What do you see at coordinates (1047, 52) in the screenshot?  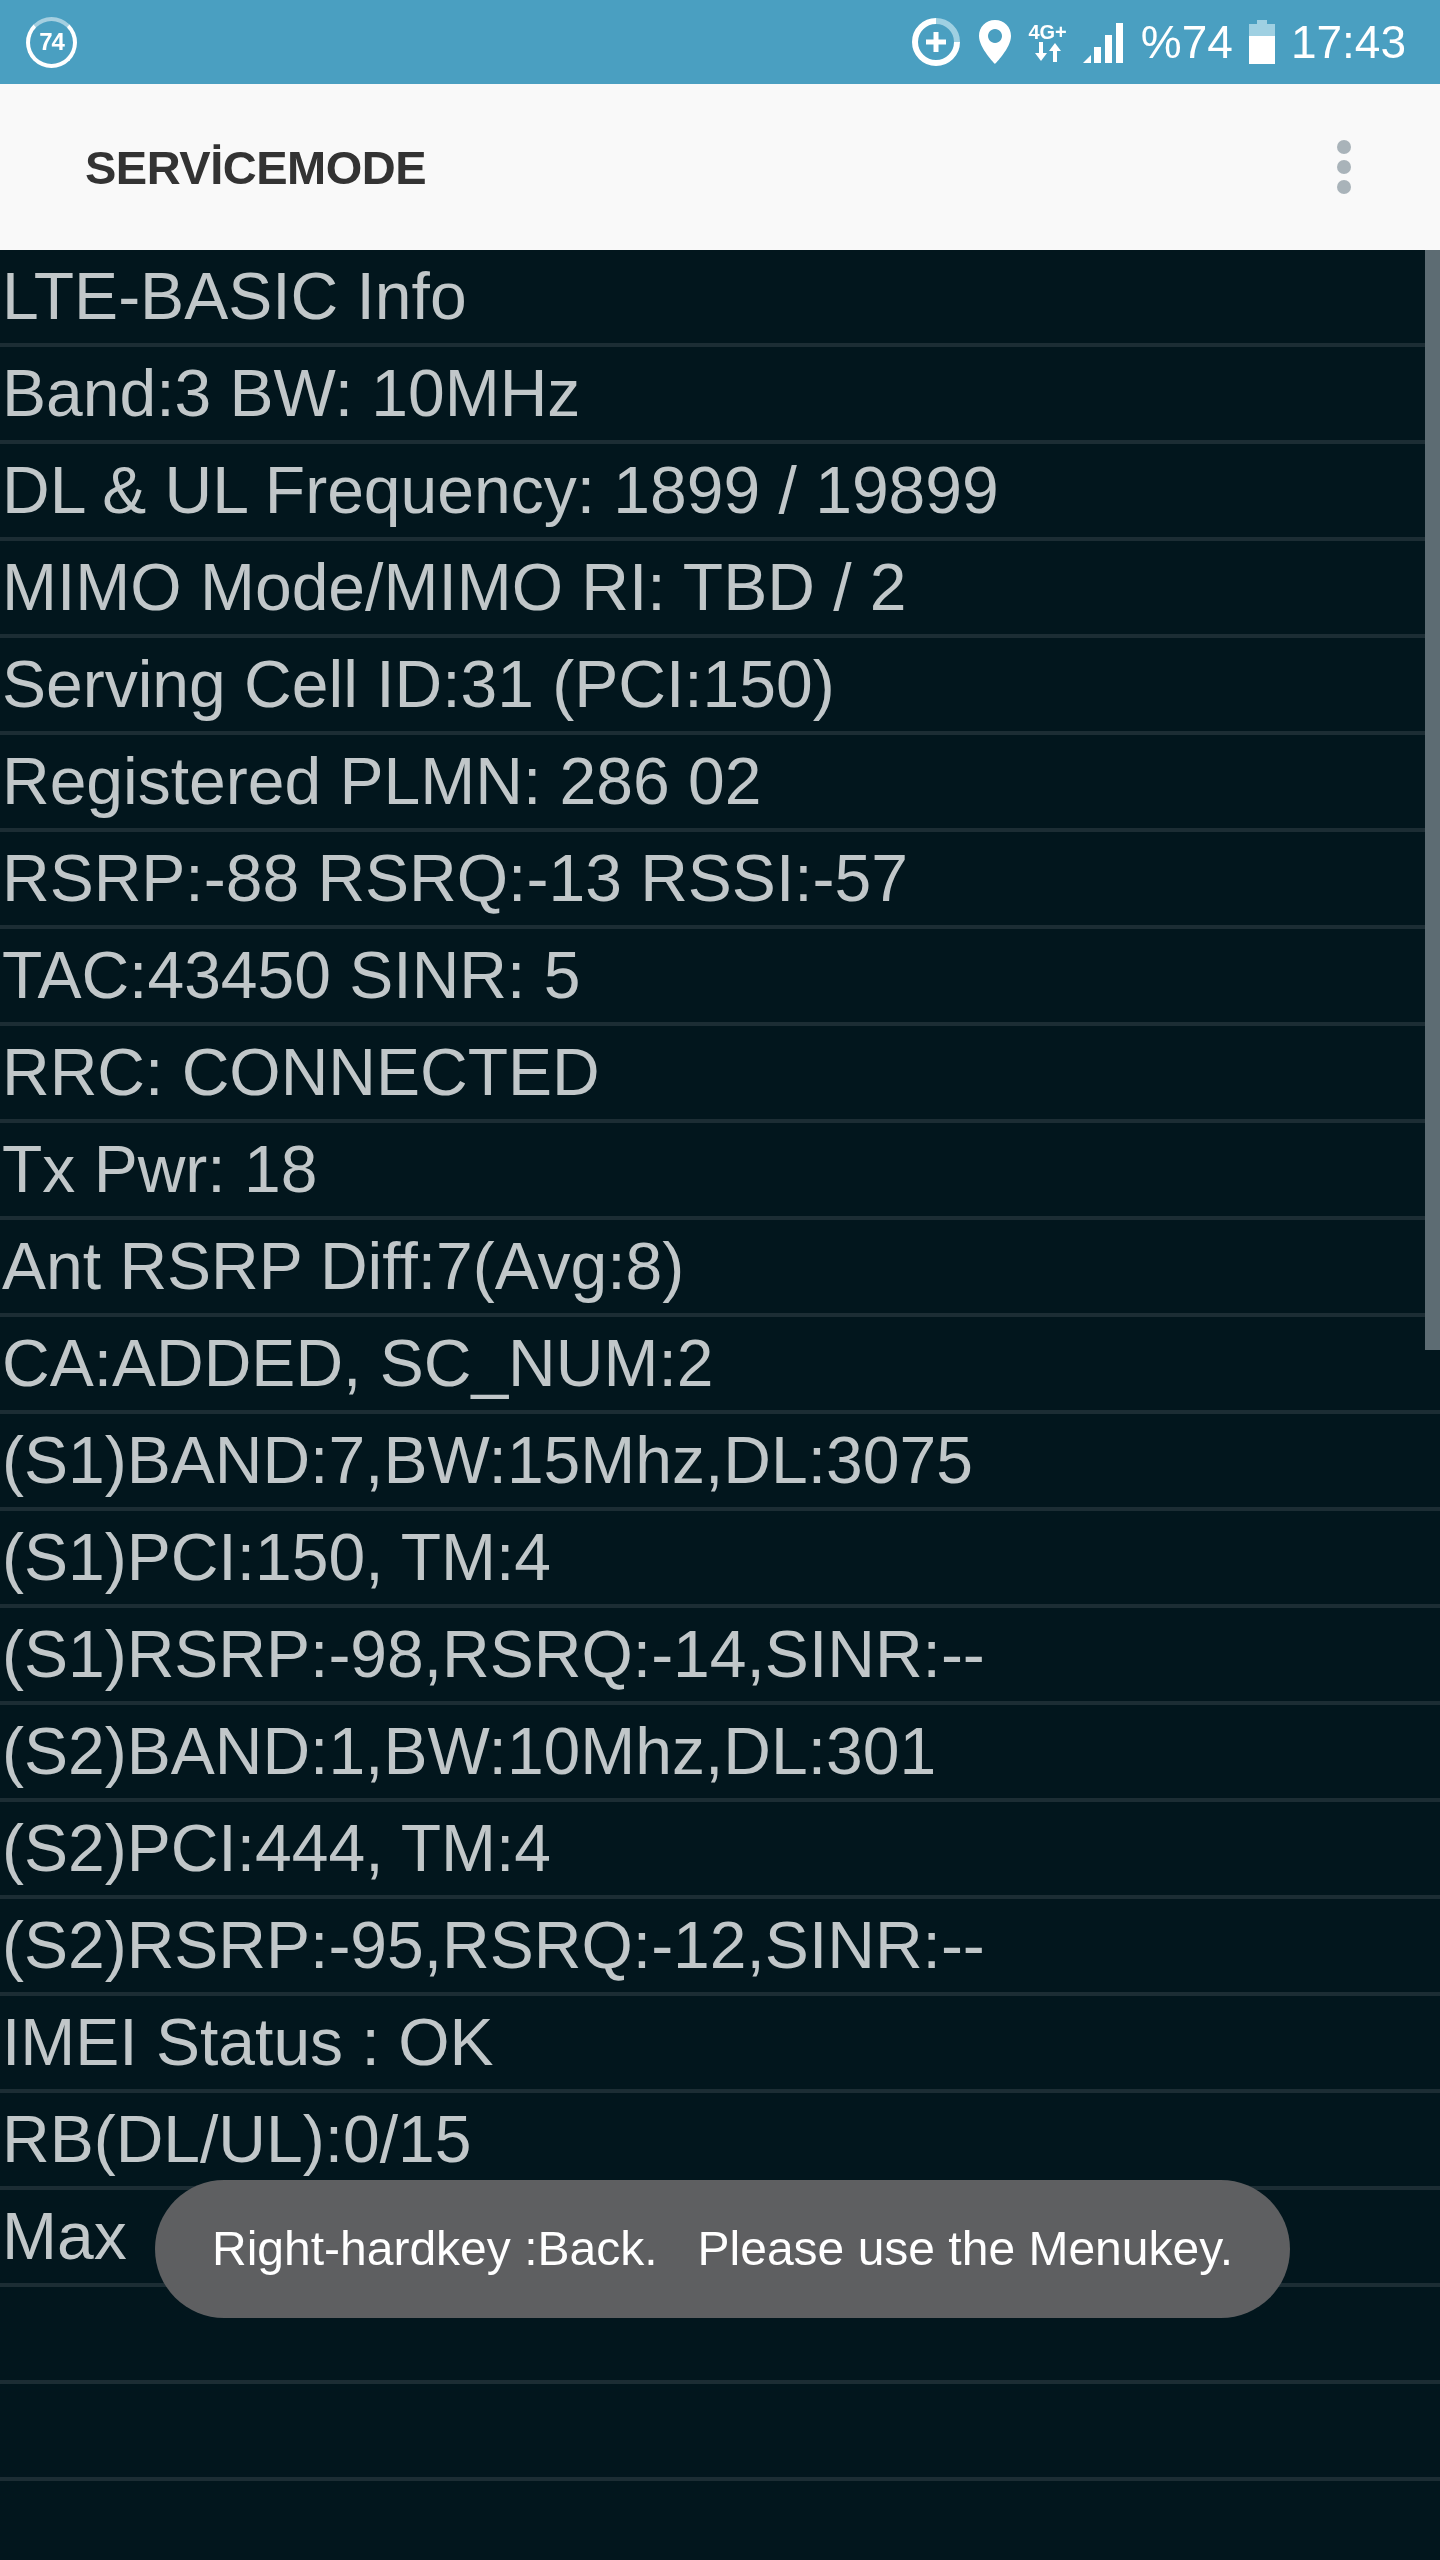 I see `data-arrows-icon` at bounding box center [1047, 52].